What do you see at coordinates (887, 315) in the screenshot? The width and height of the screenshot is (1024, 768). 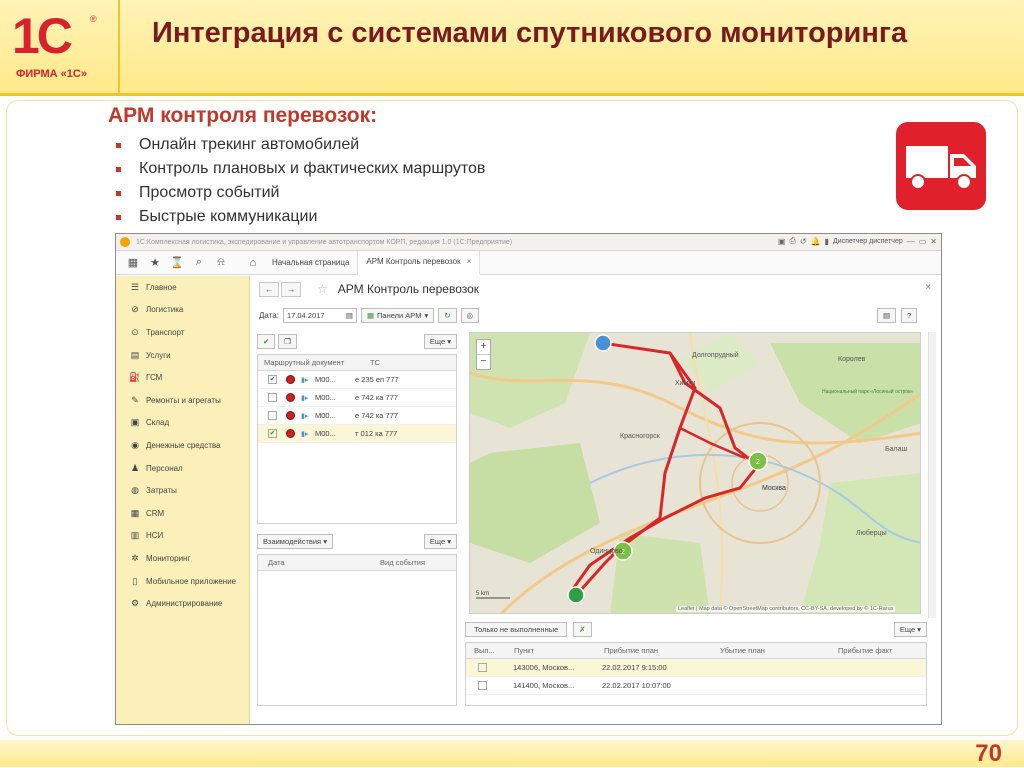 I see `report-button: ▤` at bounding box center [887, 315].